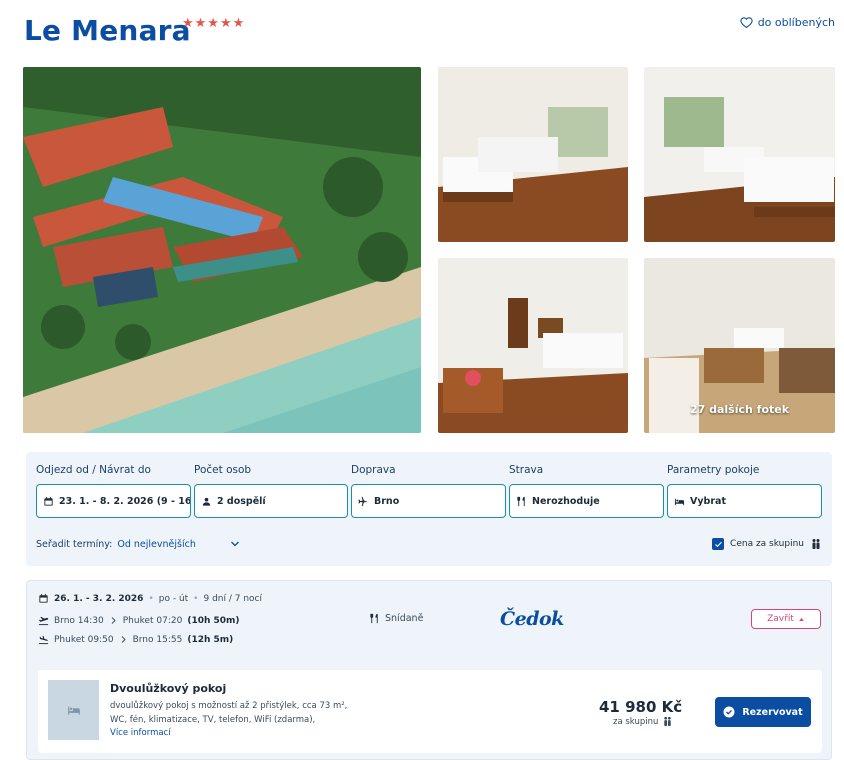  Describe the element at coordinates (214, 23) in the screenshot. I see `star-rating: ★★★★★` at that location.